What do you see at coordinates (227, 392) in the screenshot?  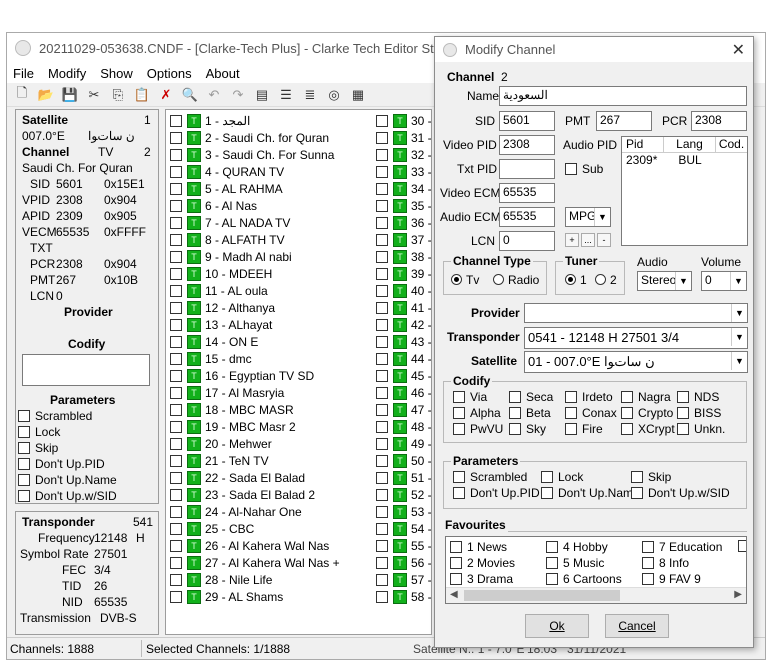 I see `list-item: T 17 - Al Masryia` at bounding box center [227, 392].